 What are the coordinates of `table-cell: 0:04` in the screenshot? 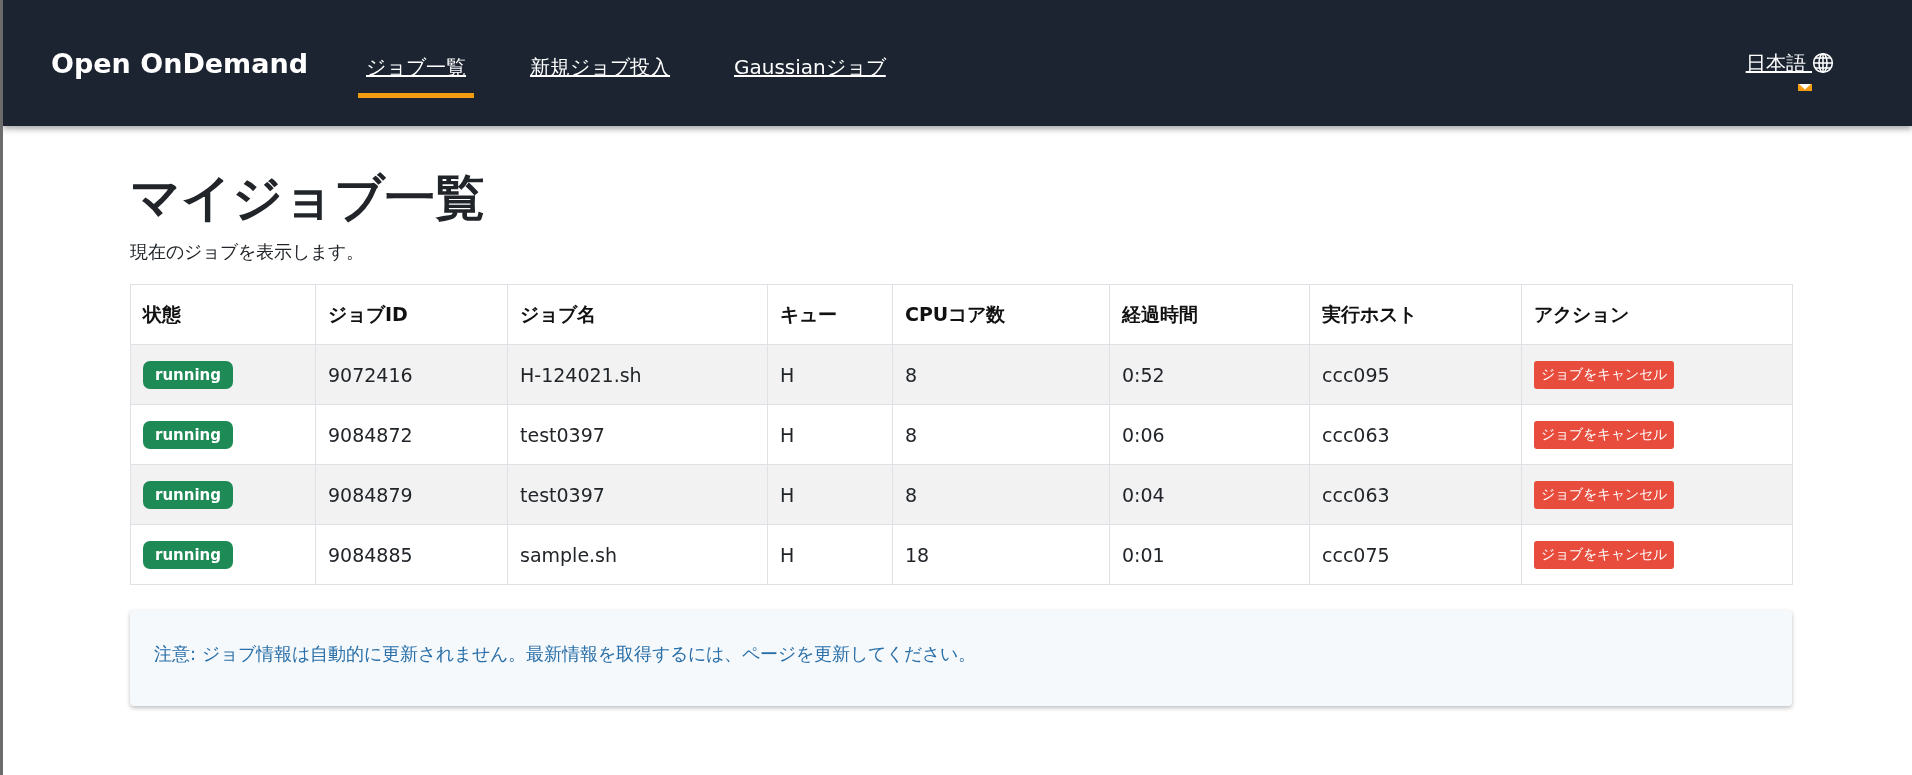 It's located at (1209, 494).